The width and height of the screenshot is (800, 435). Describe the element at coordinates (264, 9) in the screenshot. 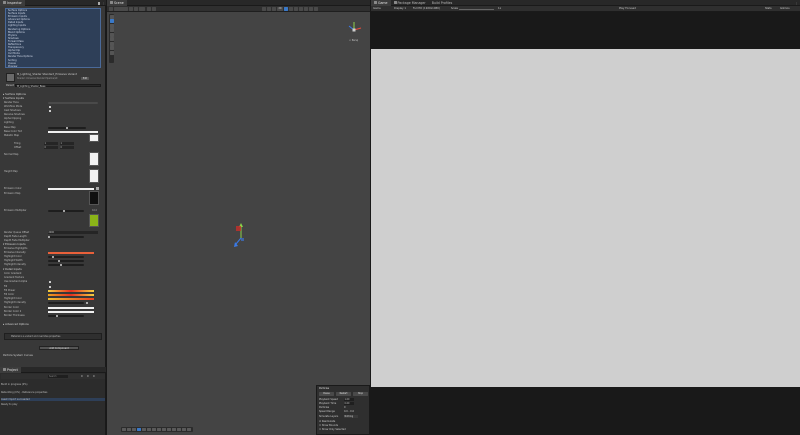

I see `shading-wire-icon` at that location.